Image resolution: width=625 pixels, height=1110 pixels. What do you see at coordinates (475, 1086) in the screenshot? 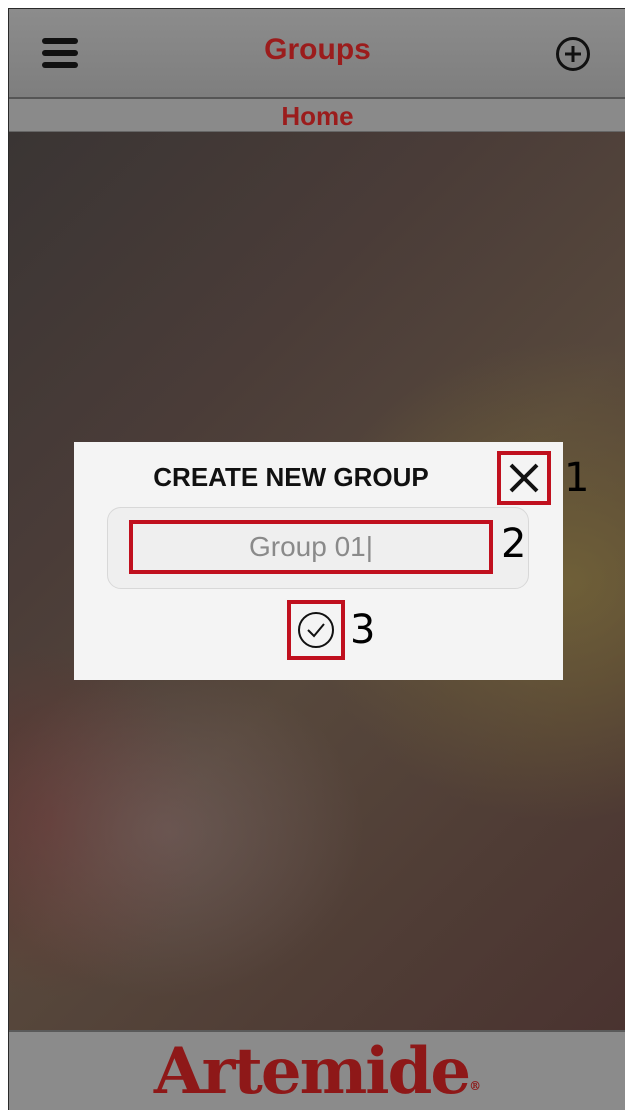
I see `registered-mark: ®` at bounding box center [475, 1086].